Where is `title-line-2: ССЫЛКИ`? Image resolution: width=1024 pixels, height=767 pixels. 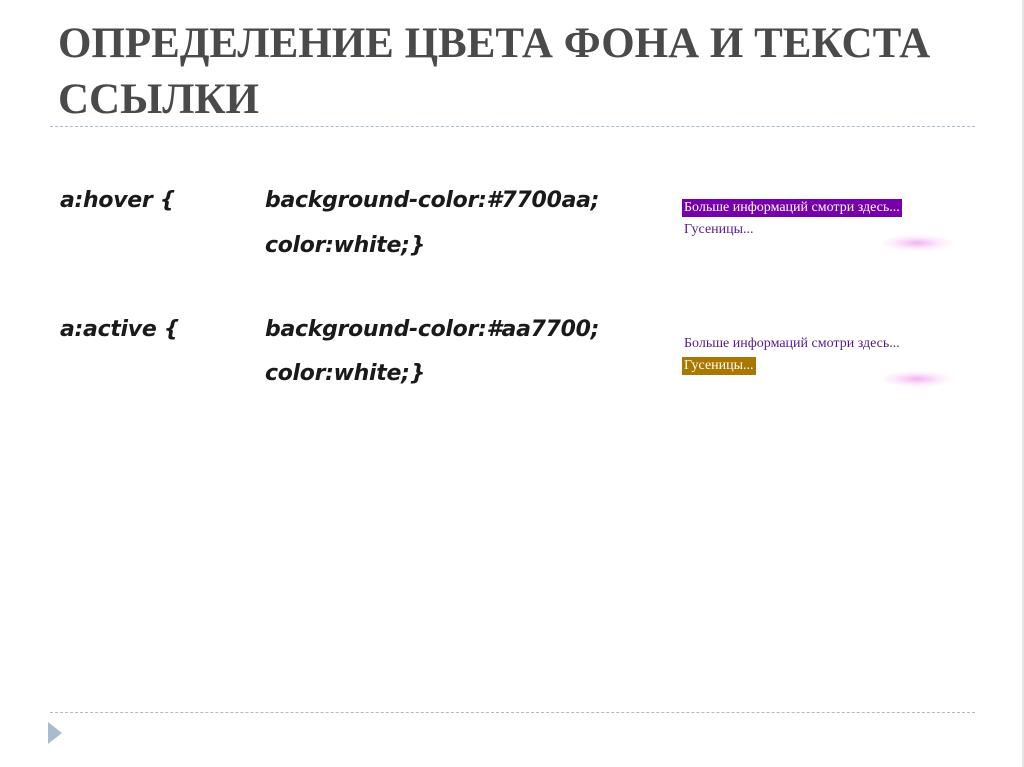 title-line-2: ССЫЛКИ is located at coordinates (158, 99).